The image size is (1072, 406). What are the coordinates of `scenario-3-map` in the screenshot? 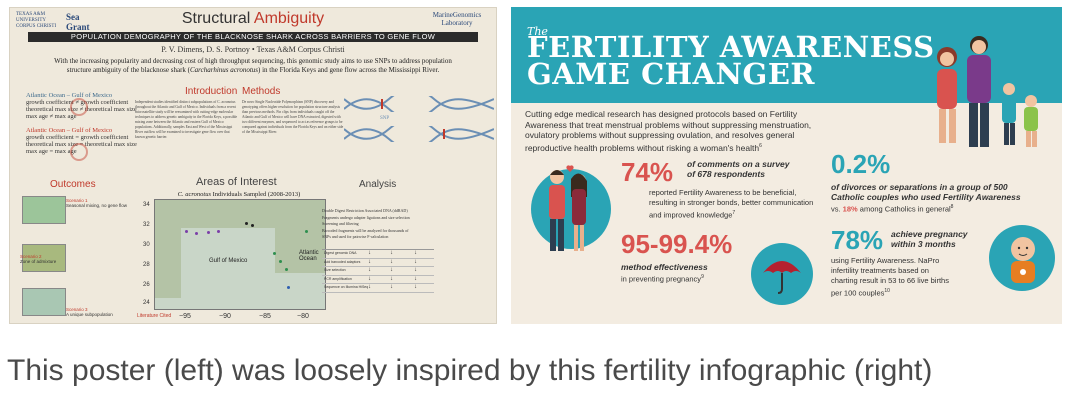 It's located at (44, 302).